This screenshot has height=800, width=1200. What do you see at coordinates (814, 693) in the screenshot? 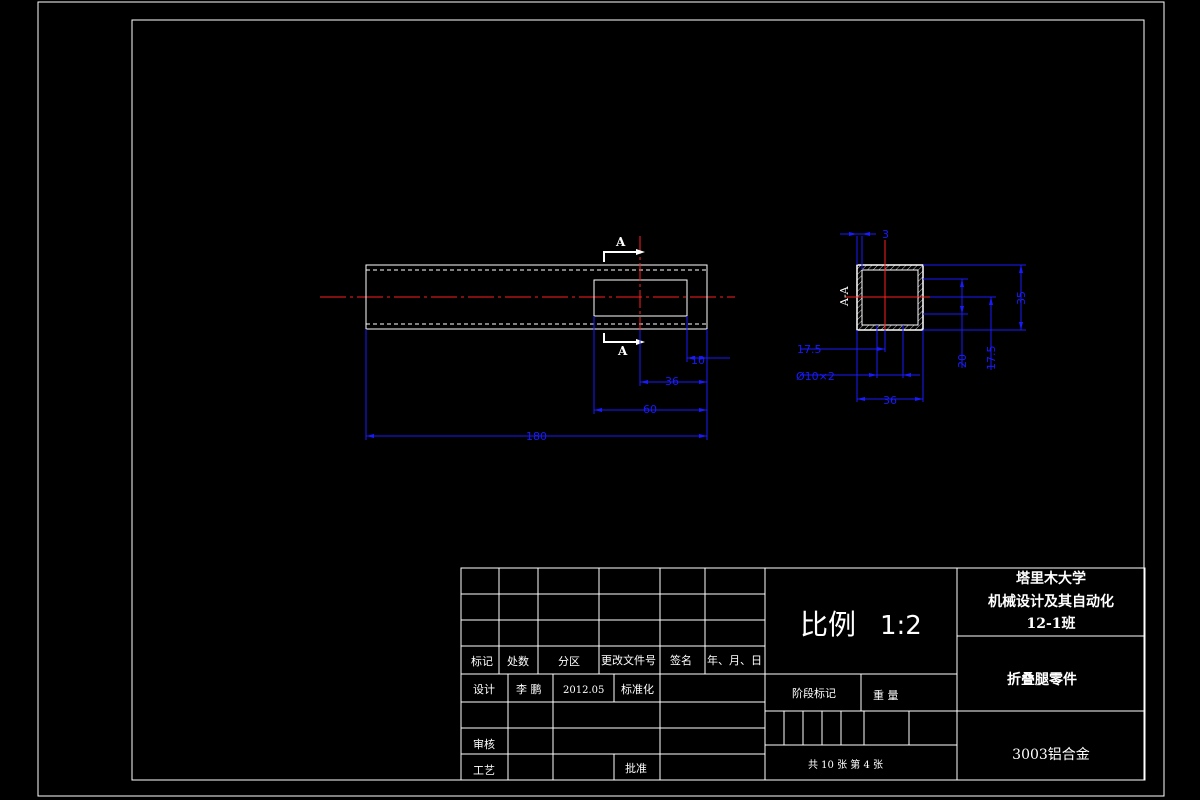
I see `stage-mark-label: 阶段标记` at bounding box center [814, 693].